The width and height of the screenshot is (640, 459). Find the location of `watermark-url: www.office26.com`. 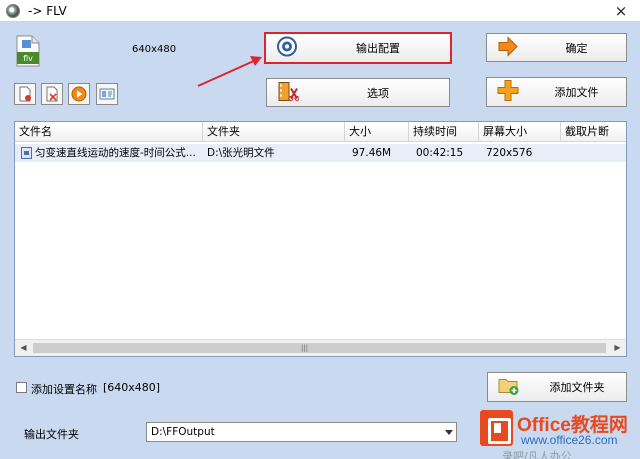

watermark-url: www.office26.com is located at coordinates (569, 440).